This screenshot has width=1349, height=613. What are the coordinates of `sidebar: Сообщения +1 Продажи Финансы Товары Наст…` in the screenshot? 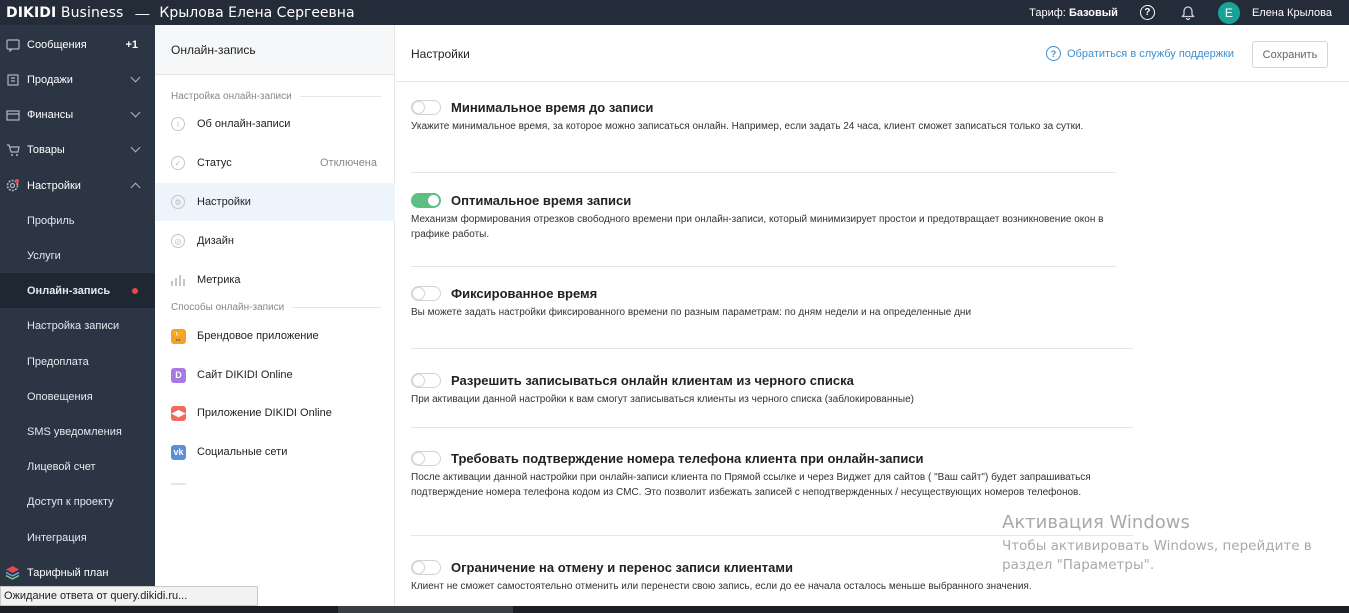 It's located at (77, 319).